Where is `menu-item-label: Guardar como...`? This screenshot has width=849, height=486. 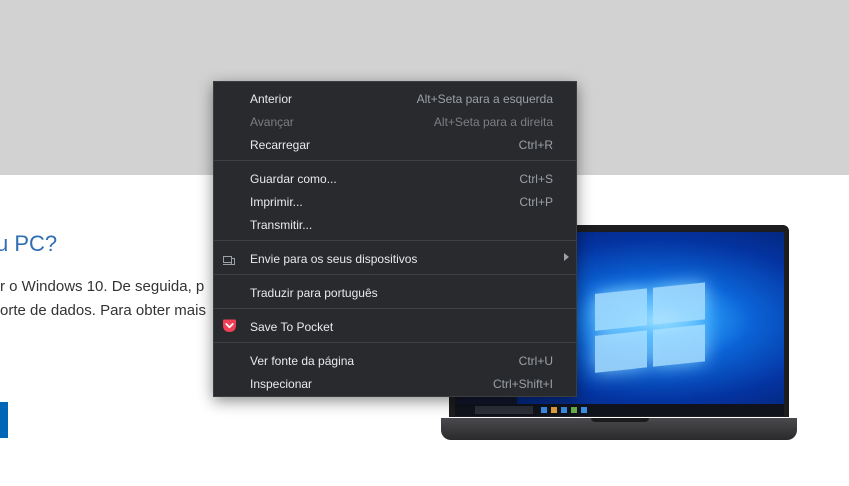 menu-item-label: Guardar como... is located at coordinates (293, 179).